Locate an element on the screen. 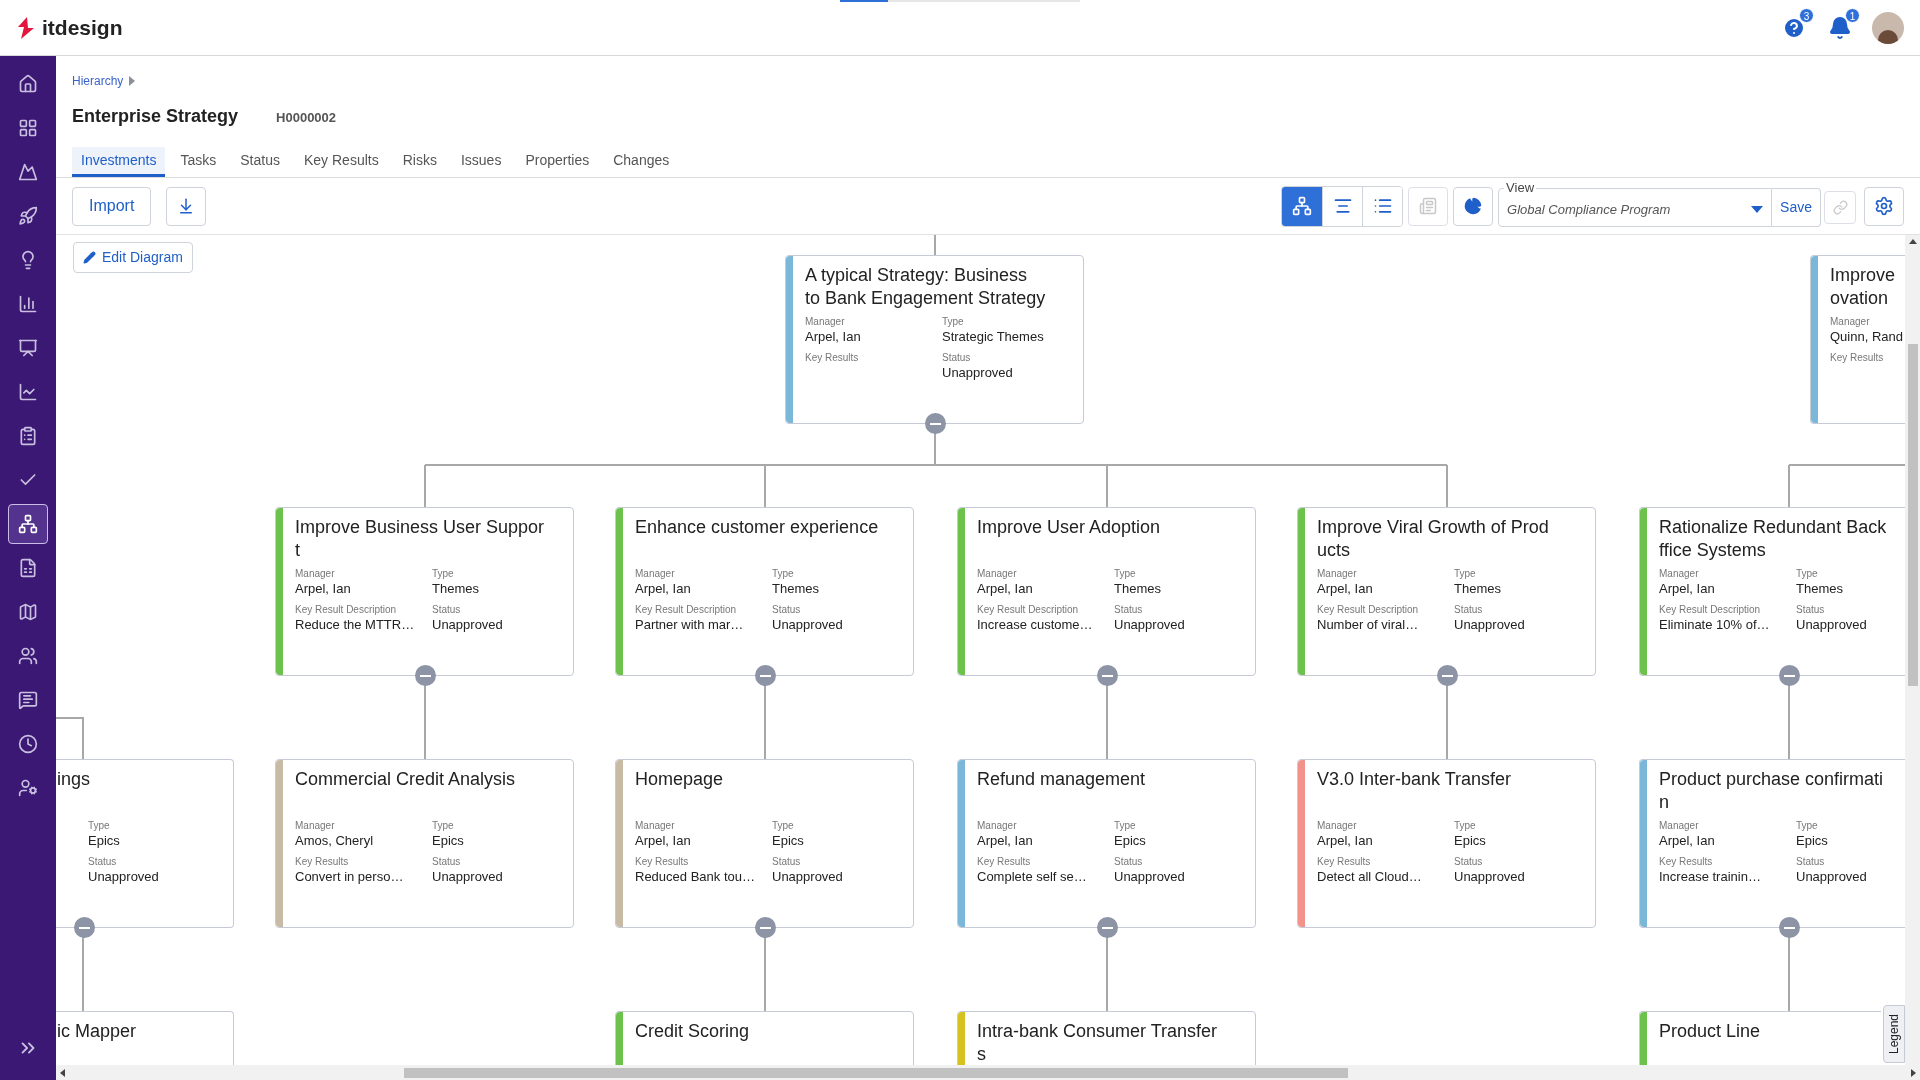  breadcrumb-link: Hierarchy is located at coordinates (98, 81).